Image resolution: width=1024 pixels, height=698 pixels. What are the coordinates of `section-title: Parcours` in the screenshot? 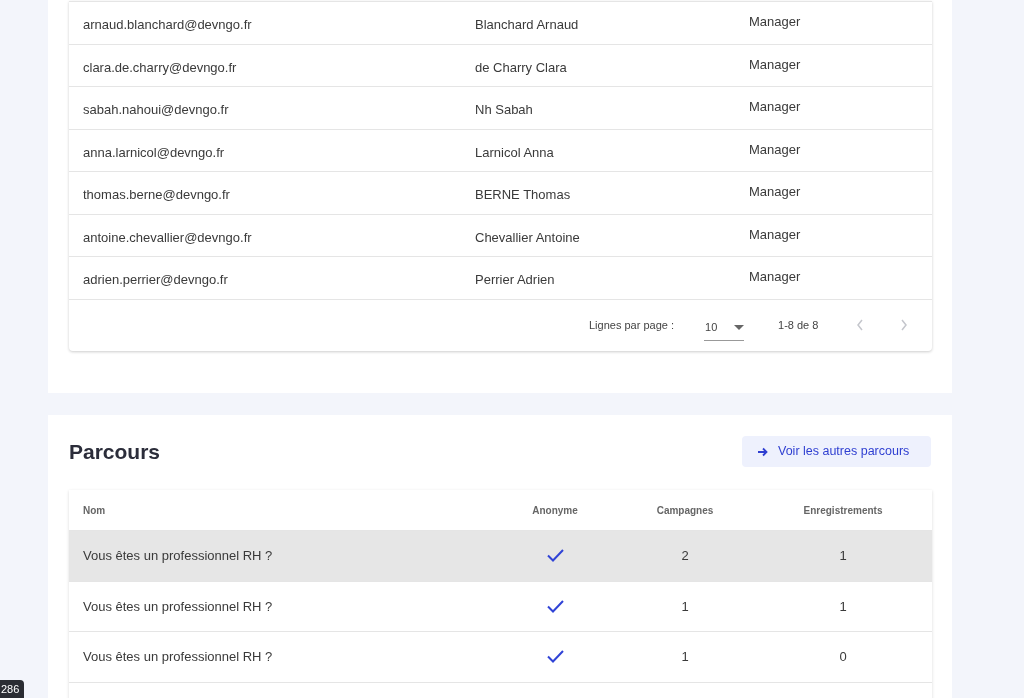 It's located at (115, 451).